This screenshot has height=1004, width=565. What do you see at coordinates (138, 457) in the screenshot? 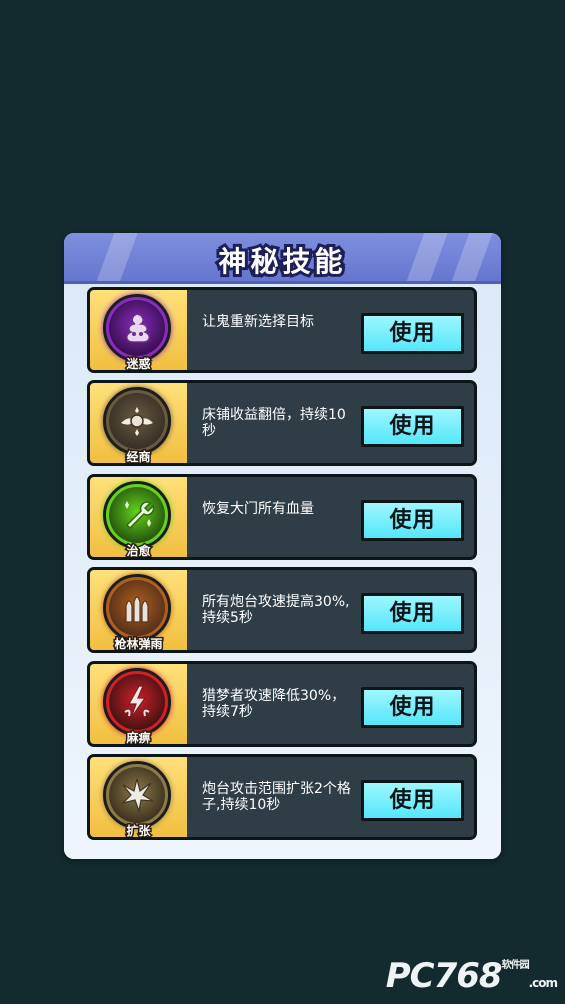
I see `skill-name: 经商` at bounding box center [138, 457].